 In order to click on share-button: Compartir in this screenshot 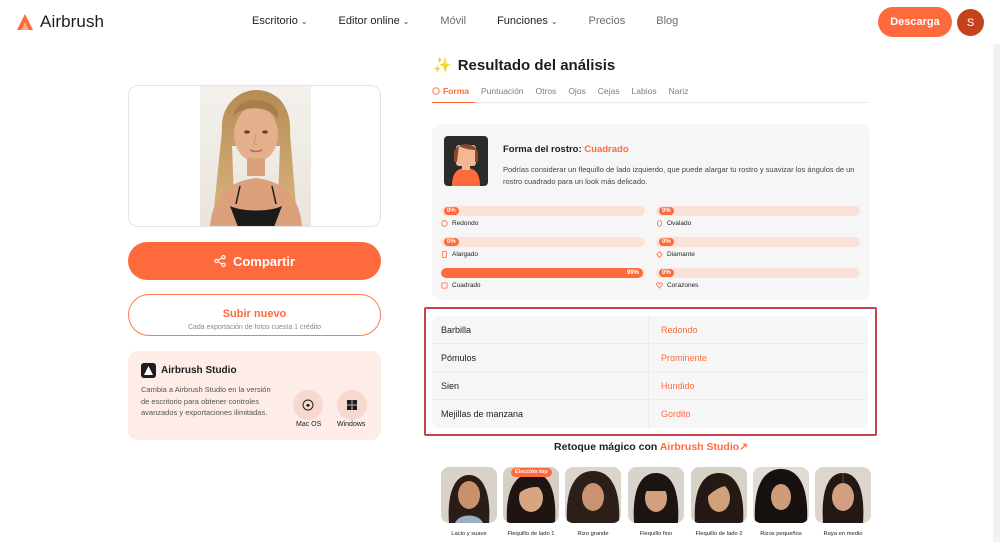, I will do `click(254, 261)`.